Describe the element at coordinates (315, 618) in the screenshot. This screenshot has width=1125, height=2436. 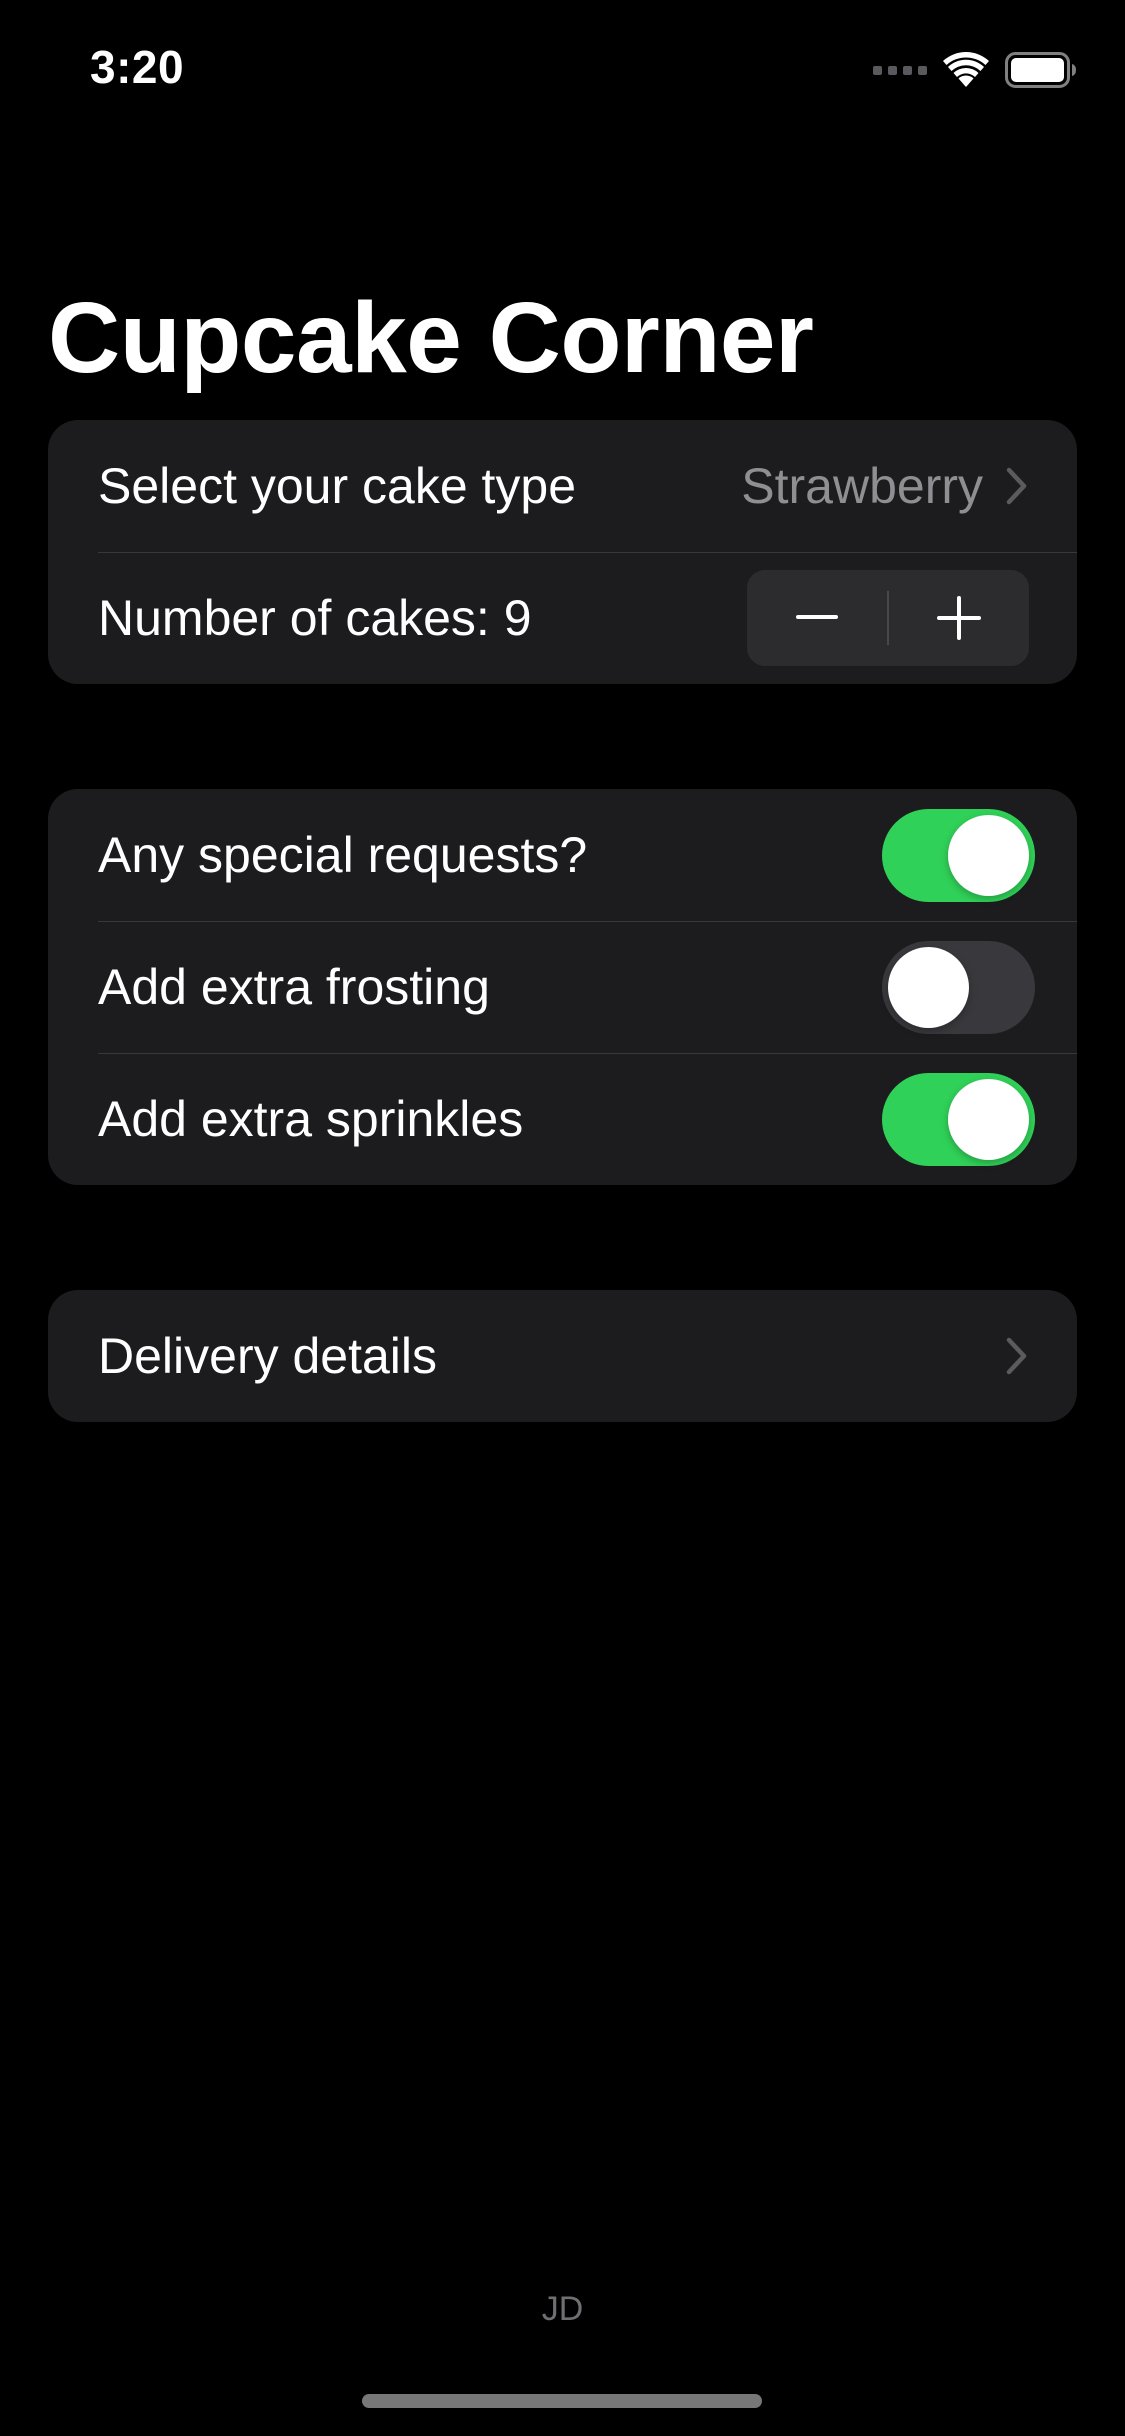
I see `quantity-label: Number of cakes: 9` at that location.